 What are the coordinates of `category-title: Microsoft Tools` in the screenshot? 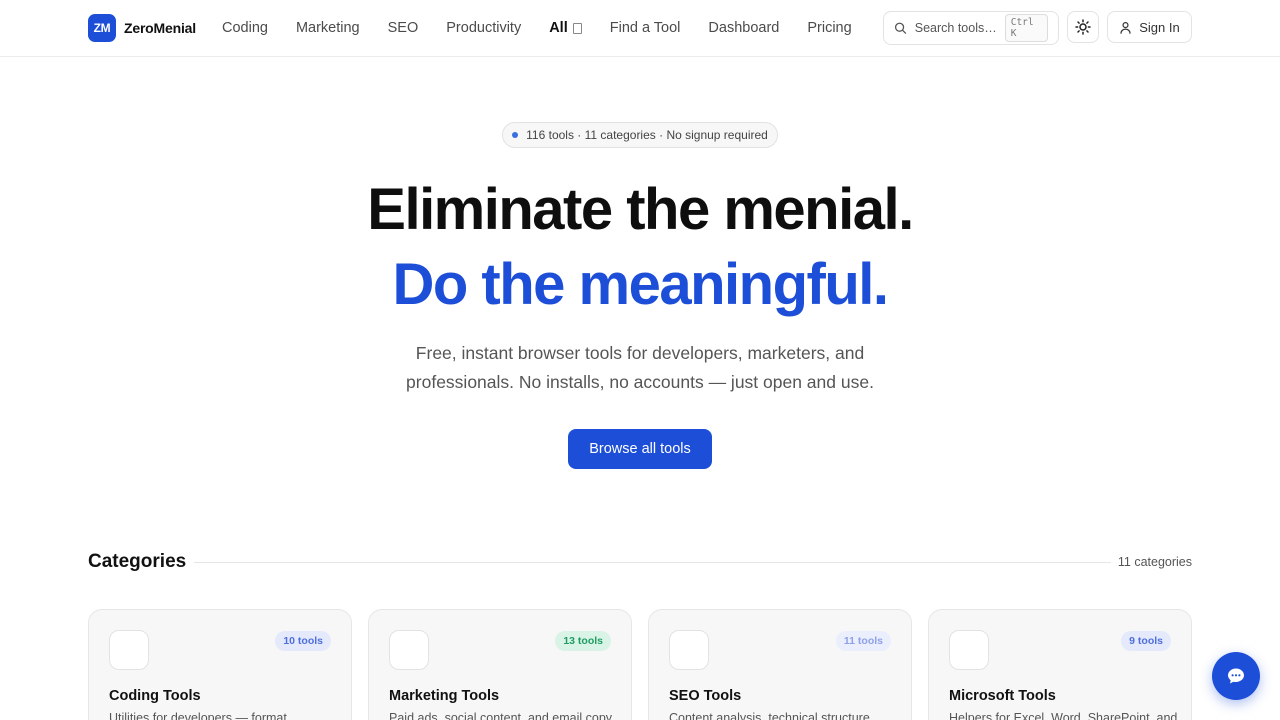 It's located at (1002, 696).